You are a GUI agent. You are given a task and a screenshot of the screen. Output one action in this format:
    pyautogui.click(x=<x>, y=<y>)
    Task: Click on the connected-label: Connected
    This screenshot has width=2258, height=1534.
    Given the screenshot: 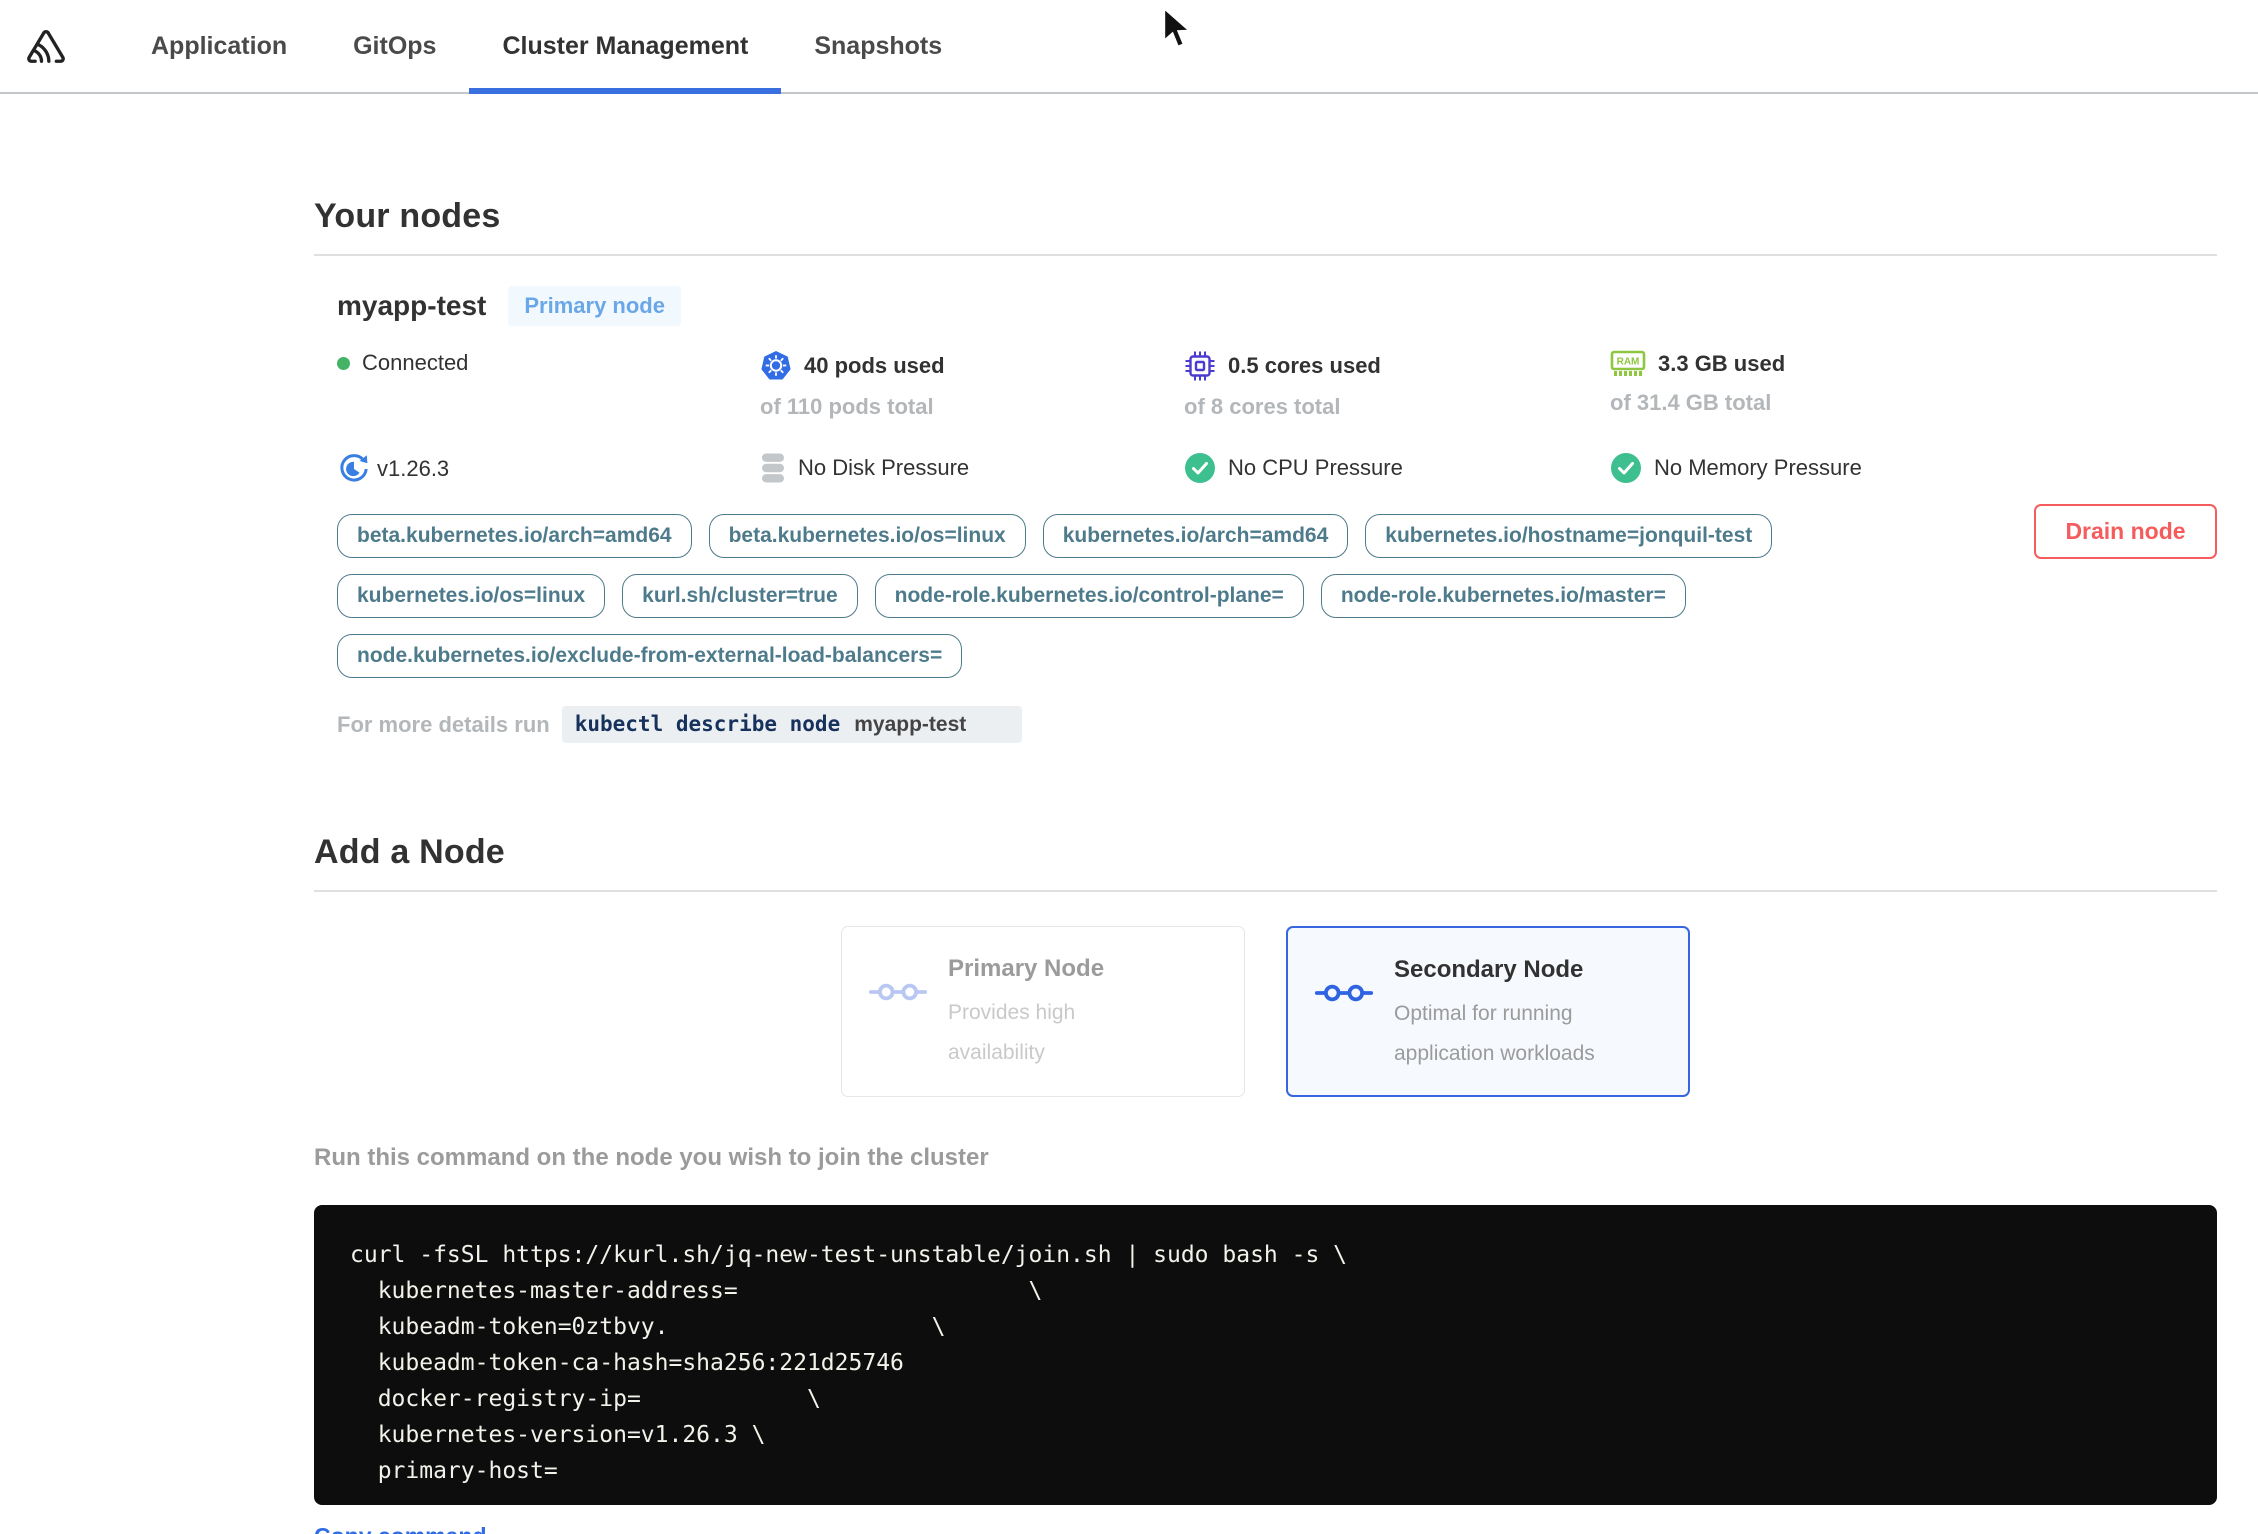 What is the action you would take?
    pyautogui.click(x=415, y=362)
    